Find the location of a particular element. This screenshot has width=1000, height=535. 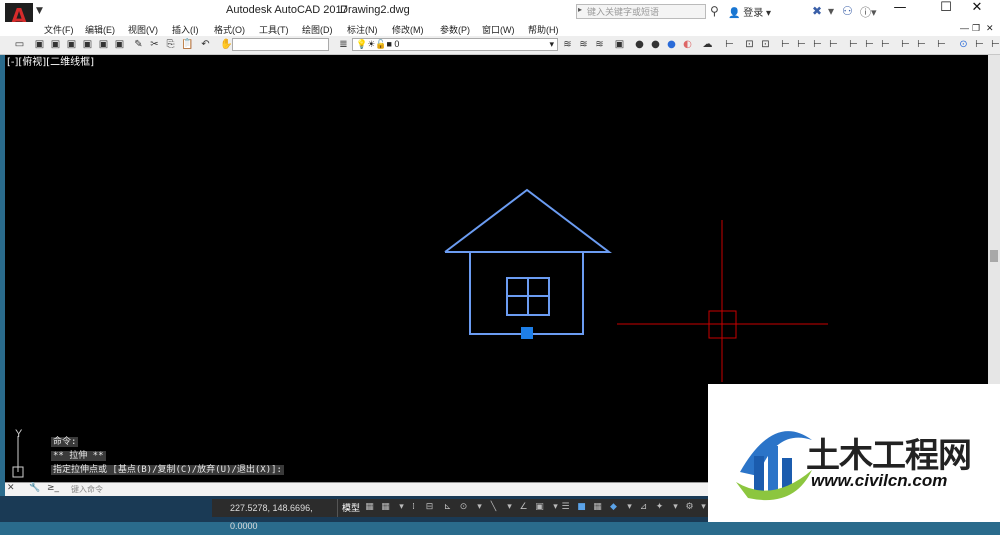

save-icon: ▣ is located at coordinates (55, 44).